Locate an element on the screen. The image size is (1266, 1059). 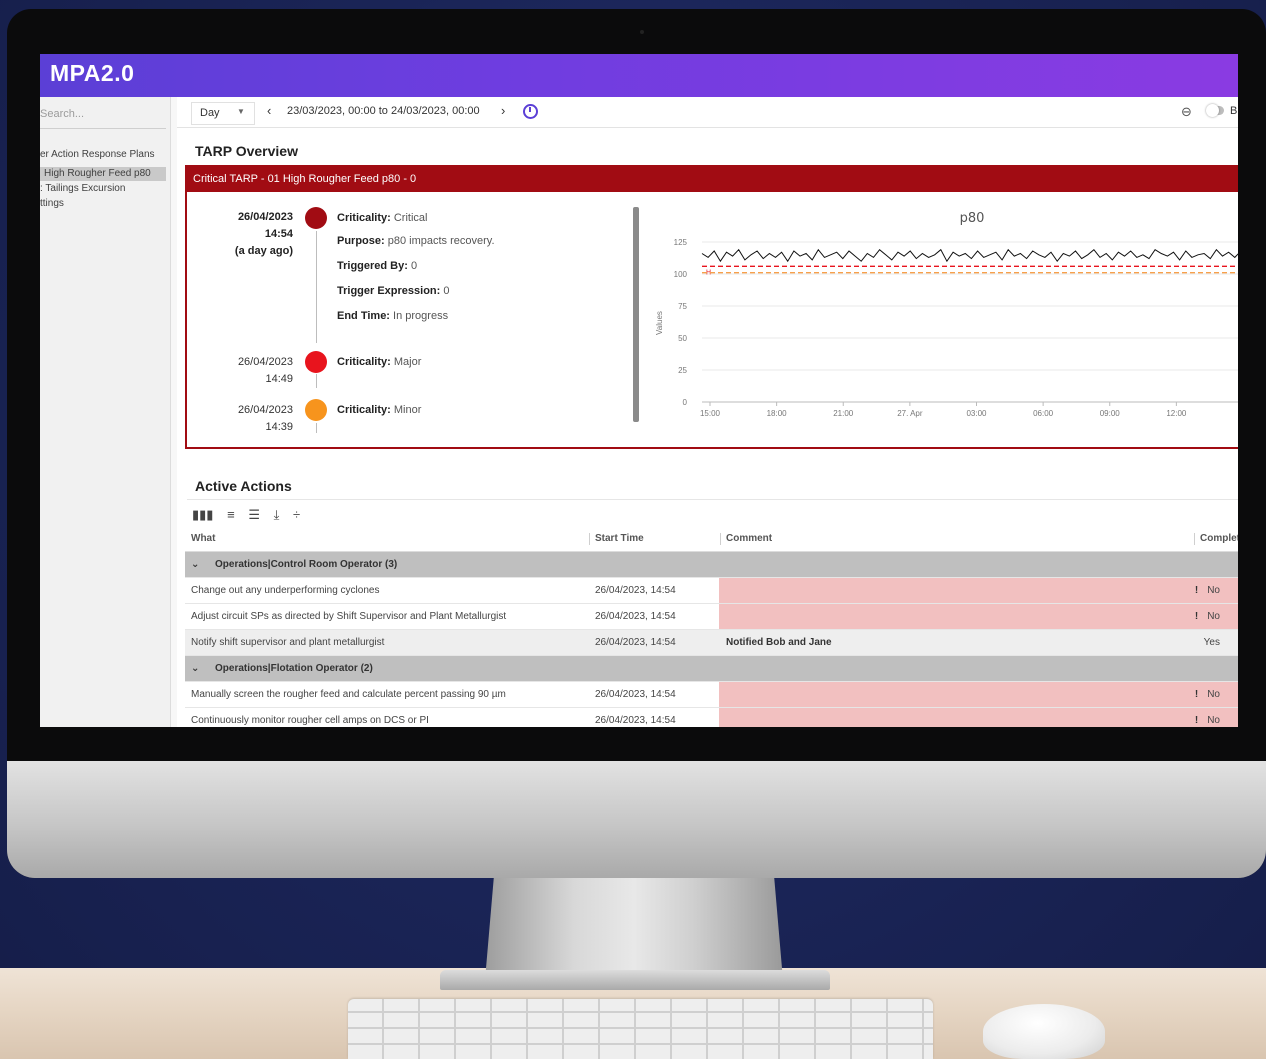
end-time-field: End Time: In progress is located at coordinates (392, 316).